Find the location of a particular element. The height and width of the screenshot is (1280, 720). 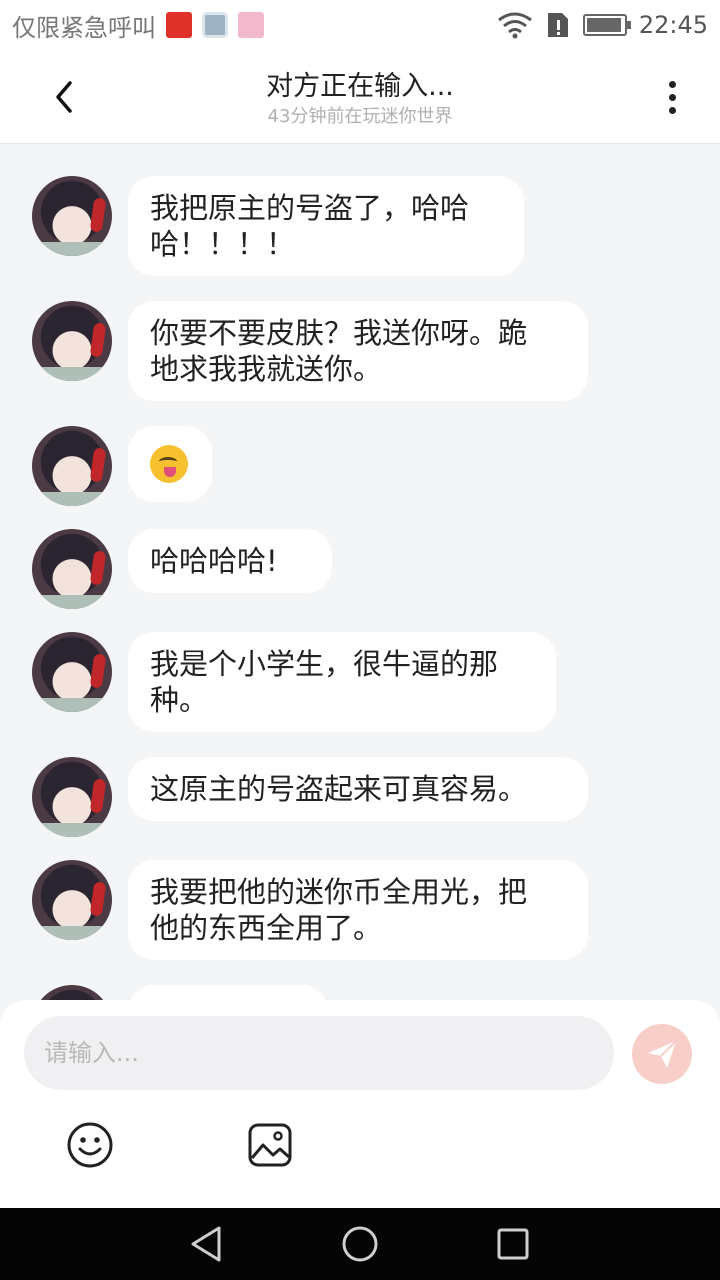

nav-home-button is located at coordinates (360, 1244).